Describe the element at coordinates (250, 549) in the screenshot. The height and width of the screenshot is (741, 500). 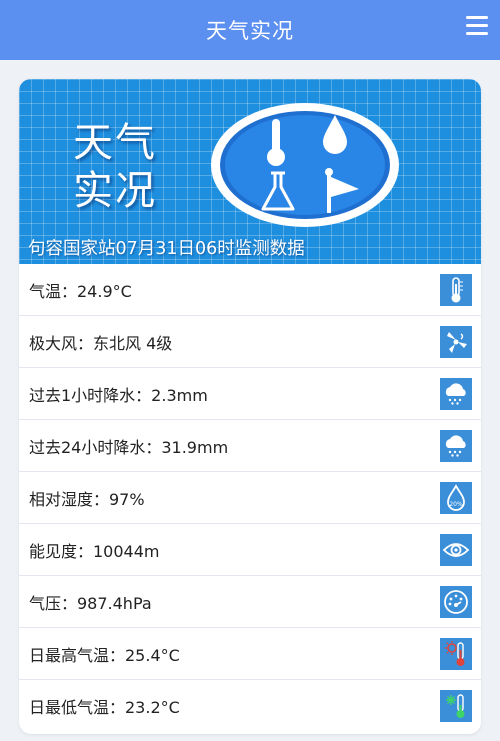
I see `list-item-visibility: 能见度：10044m` at that location.